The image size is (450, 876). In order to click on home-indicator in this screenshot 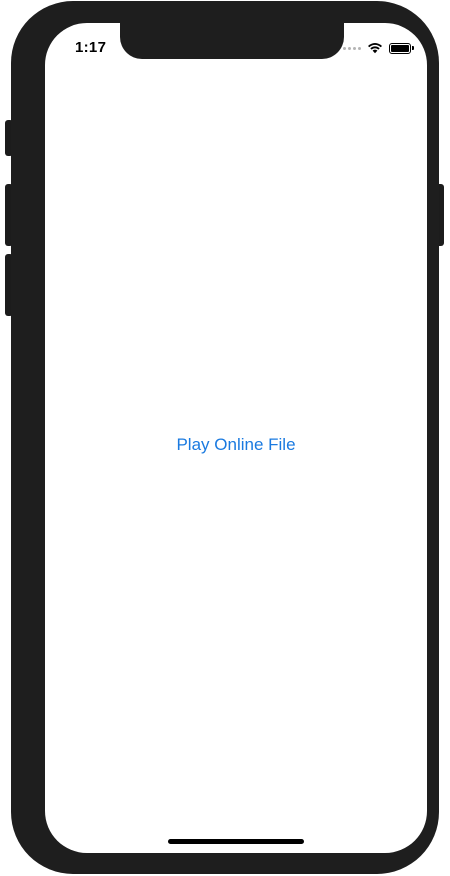, I will do `click(236, 841)`.